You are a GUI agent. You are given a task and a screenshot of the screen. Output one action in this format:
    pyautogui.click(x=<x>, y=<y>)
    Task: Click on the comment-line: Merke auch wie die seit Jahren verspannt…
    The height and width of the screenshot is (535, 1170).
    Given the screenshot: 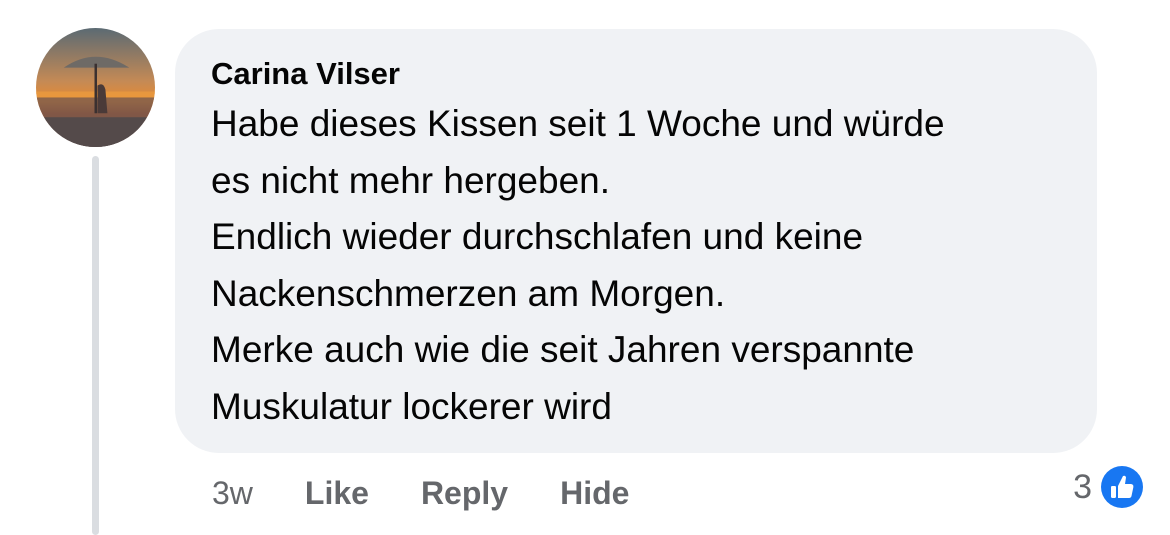 What is the action you would take?
    pyautogui.click(x=563, y=349)
    